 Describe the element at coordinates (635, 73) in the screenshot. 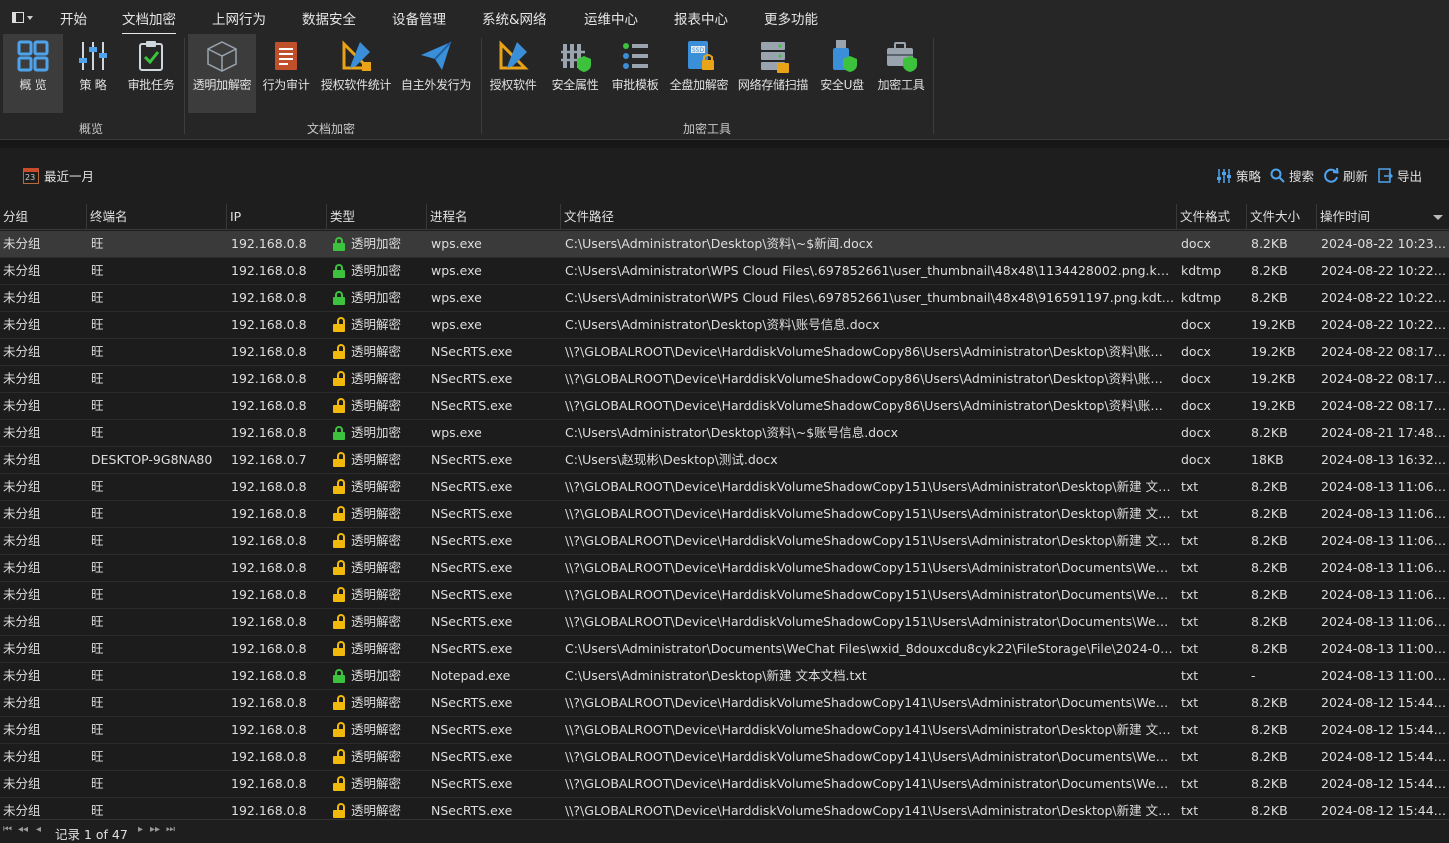

I see `approval-template-button: 审批模板` at that location.